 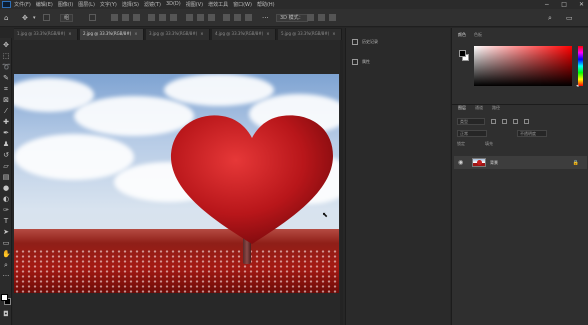 What do you see at coordinates (341, 182) in the screenshot?
I see `vertical-scrollbar` at bounding box center [341, 182].